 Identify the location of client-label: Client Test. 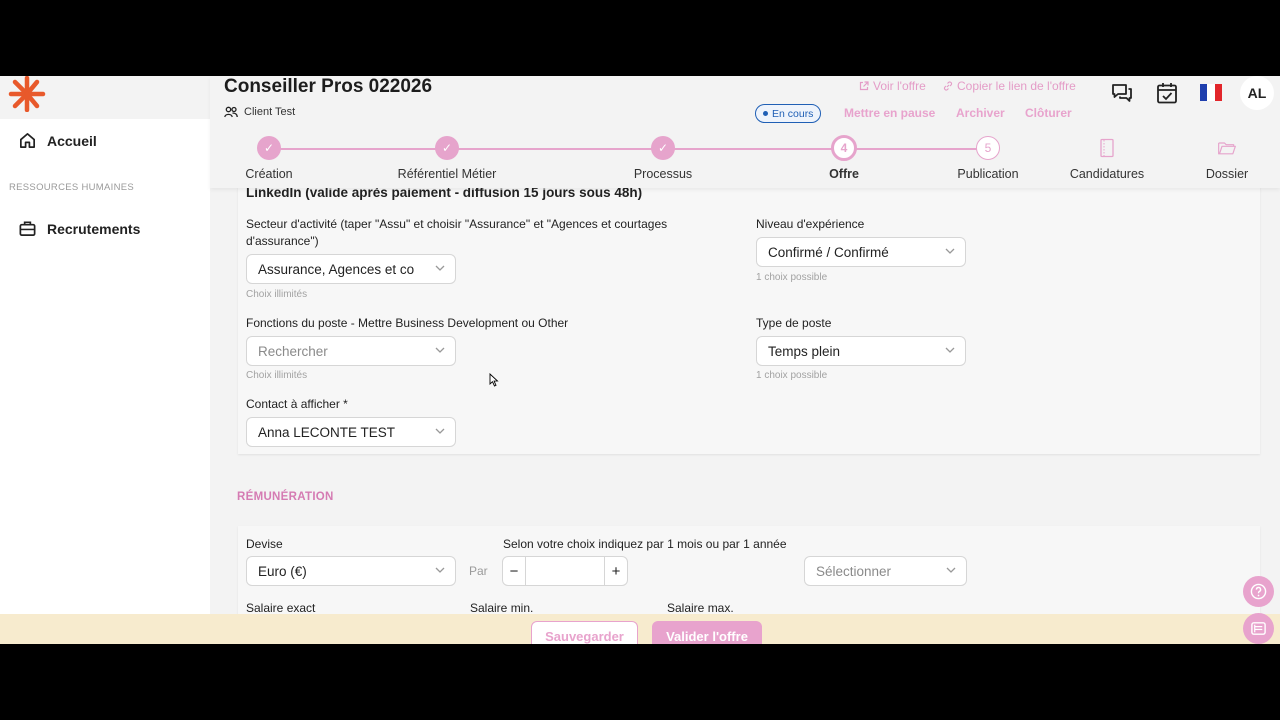
(270, 112).